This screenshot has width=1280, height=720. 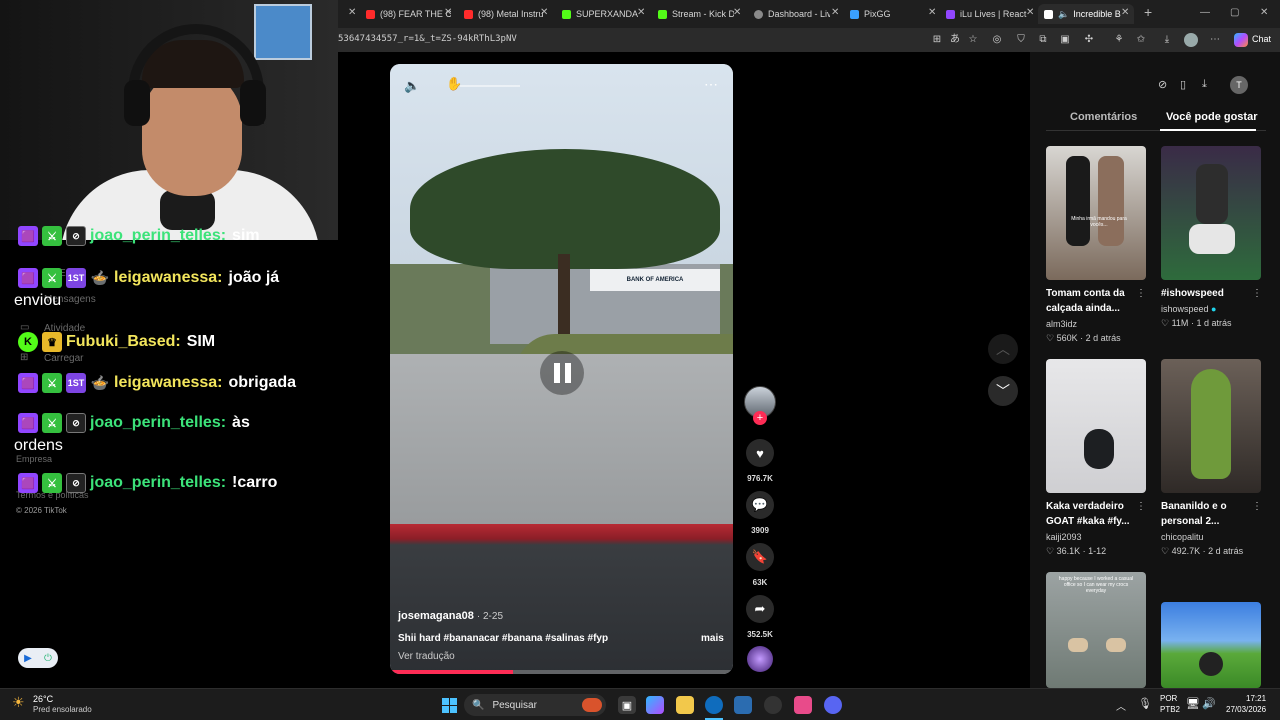 I want to click on translate-link: Ver tradução, so click(x=426, y=656).